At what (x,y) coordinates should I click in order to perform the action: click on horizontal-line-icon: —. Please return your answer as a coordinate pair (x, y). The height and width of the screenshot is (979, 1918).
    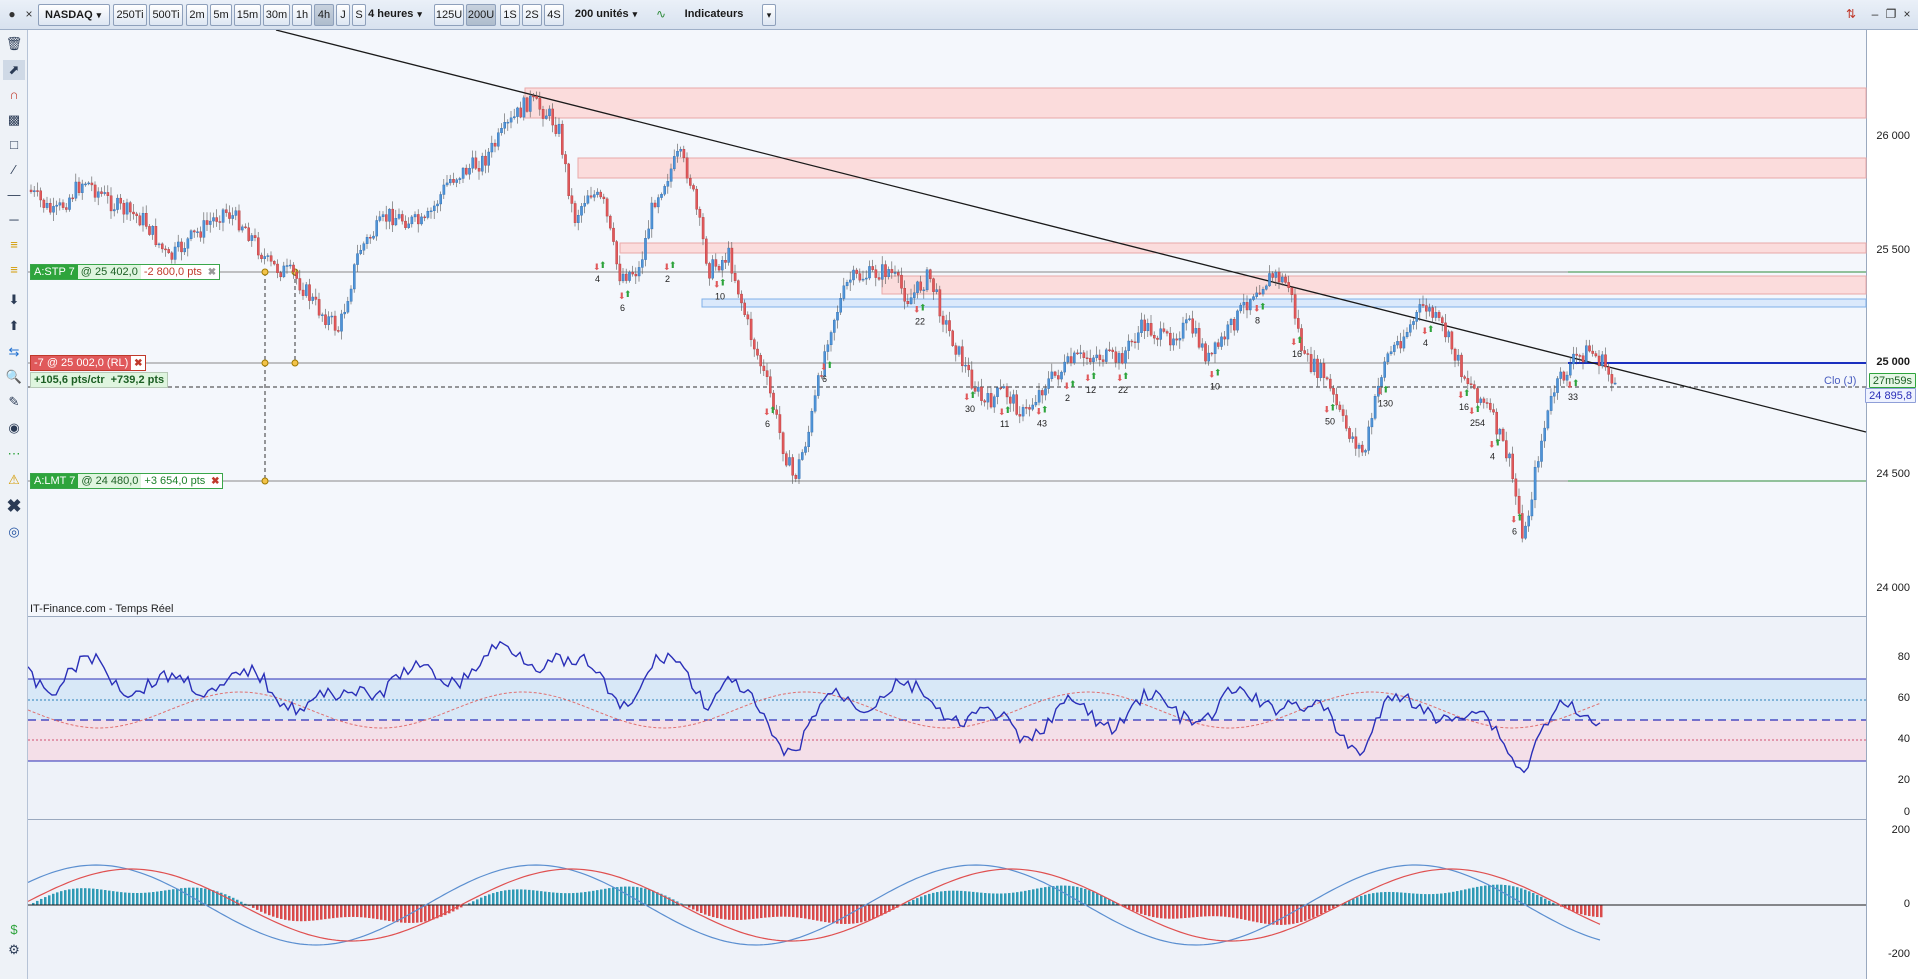
    Looking at the image, I should click on (14, 195).